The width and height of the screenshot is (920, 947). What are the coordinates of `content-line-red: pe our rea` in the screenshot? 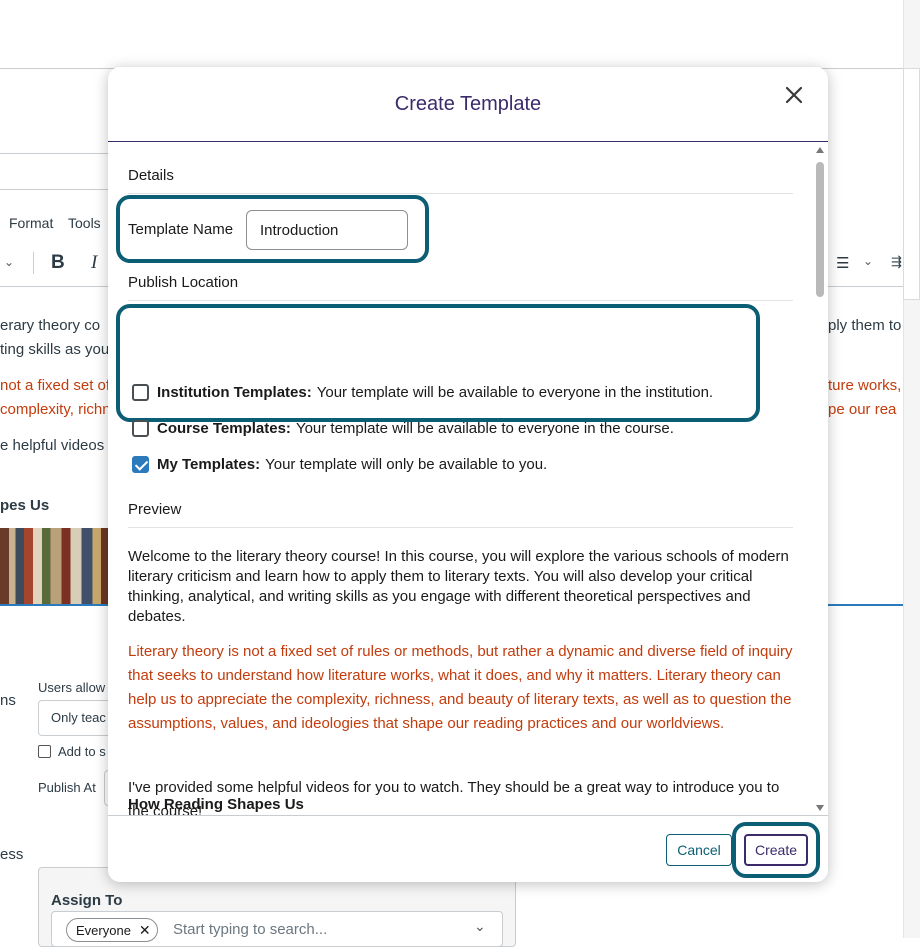 It's located at (862, 409).